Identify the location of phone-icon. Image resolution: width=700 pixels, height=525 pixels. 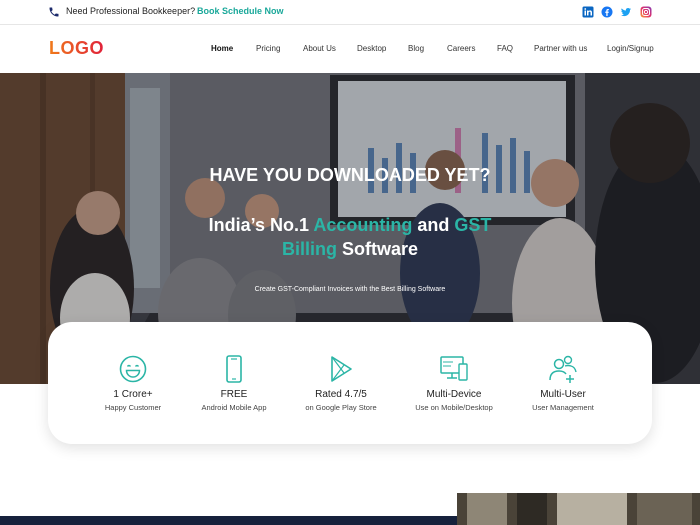
(54, 12).